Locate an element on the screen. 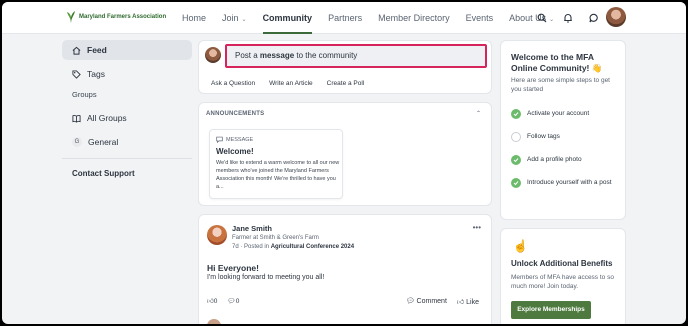  message-type-label: MESSAGE is located at coordinates (240, 139).